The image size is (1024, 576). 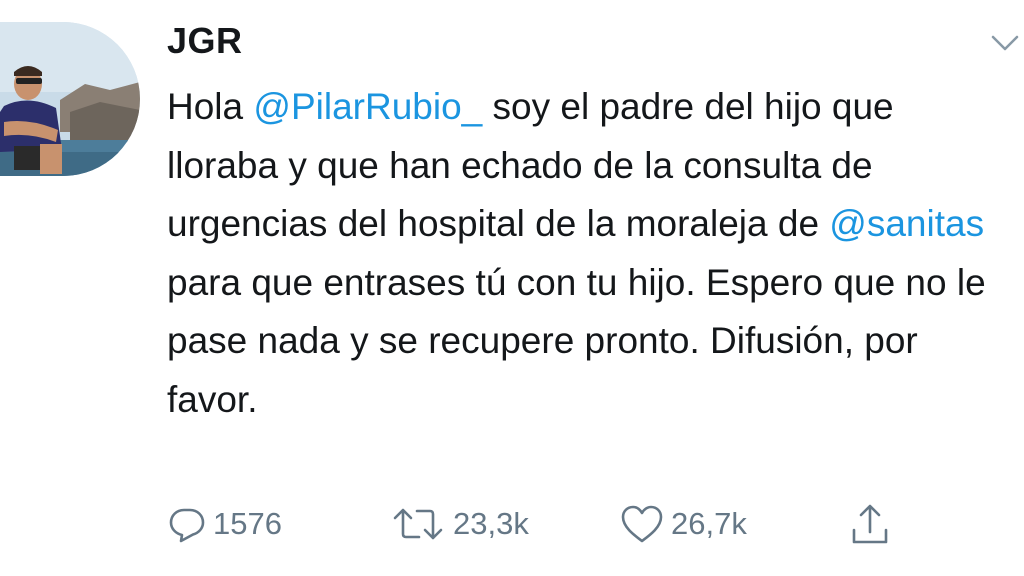 What do you see at coordinates (491, 523) in the screenshot?
I see `retweet-count: 23,3k` at bounding box center [491, 523].